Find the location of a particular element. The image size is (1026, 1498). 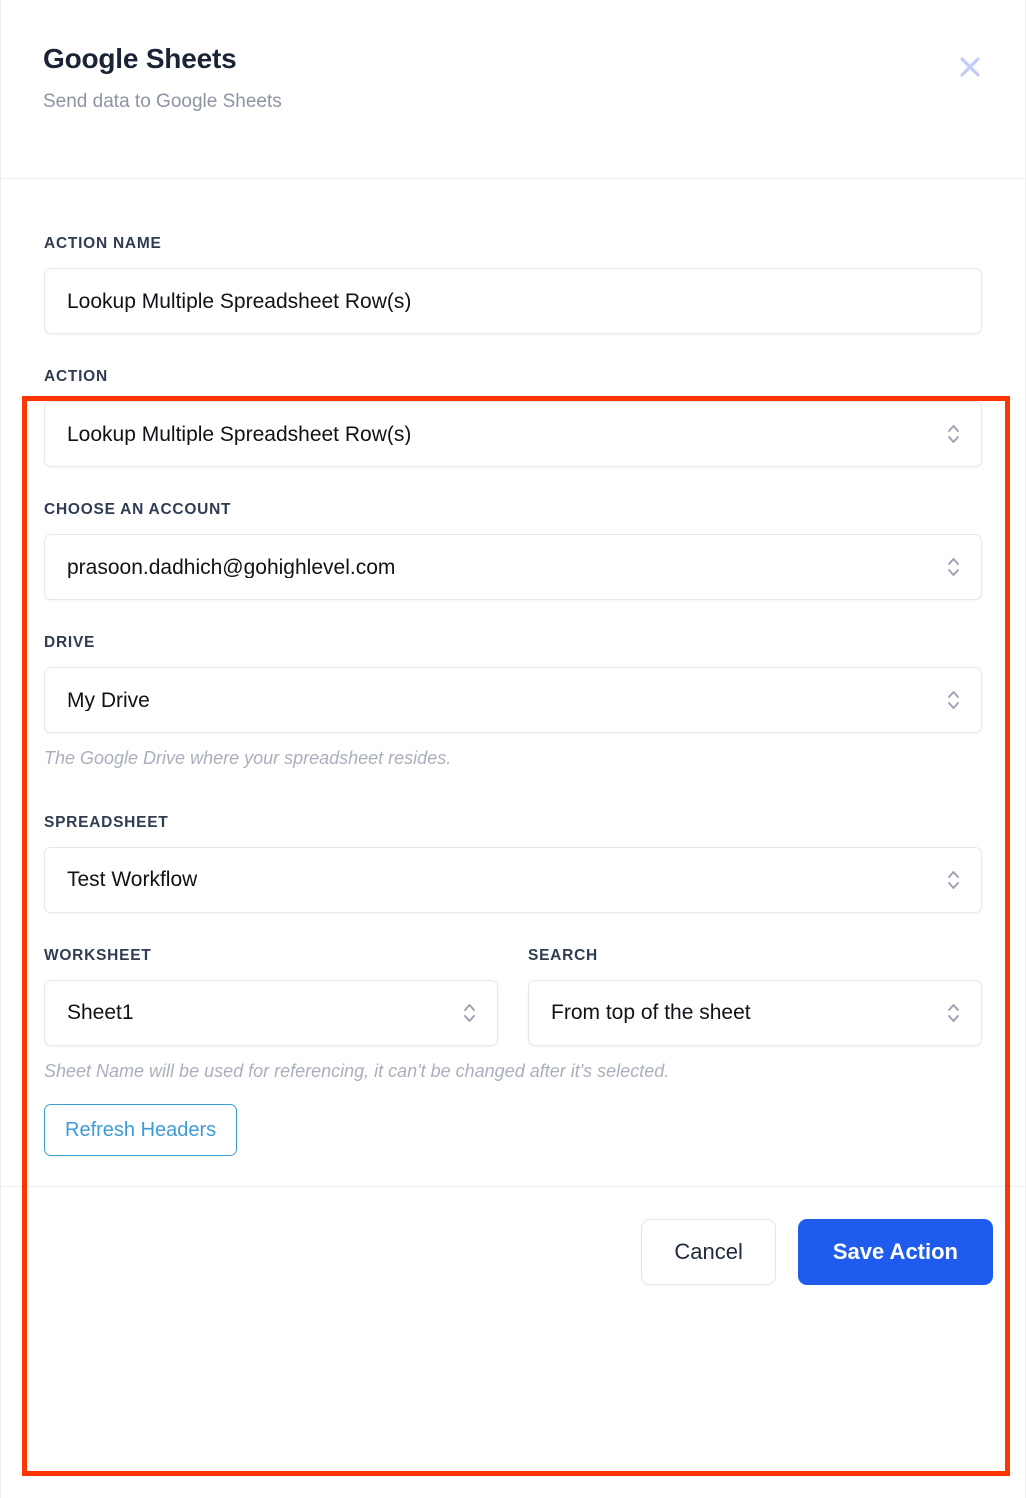

field-worksheet: WORKSHEET Sheet1 is located at coordinates (271, 996).